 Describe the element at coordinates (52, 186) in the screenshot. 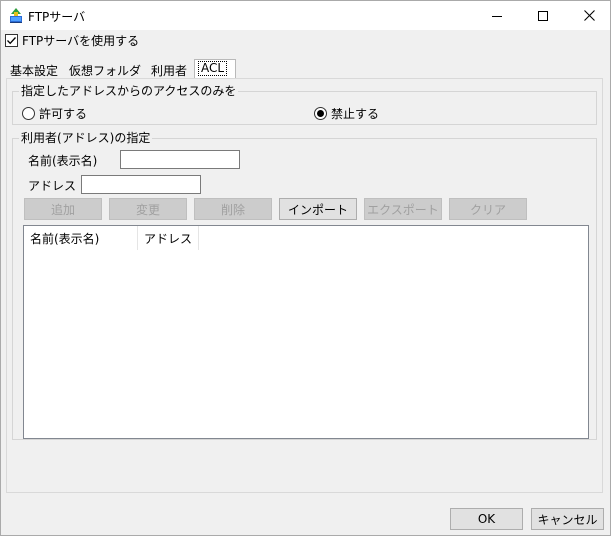

I see `address-label: アドレス` at that location.